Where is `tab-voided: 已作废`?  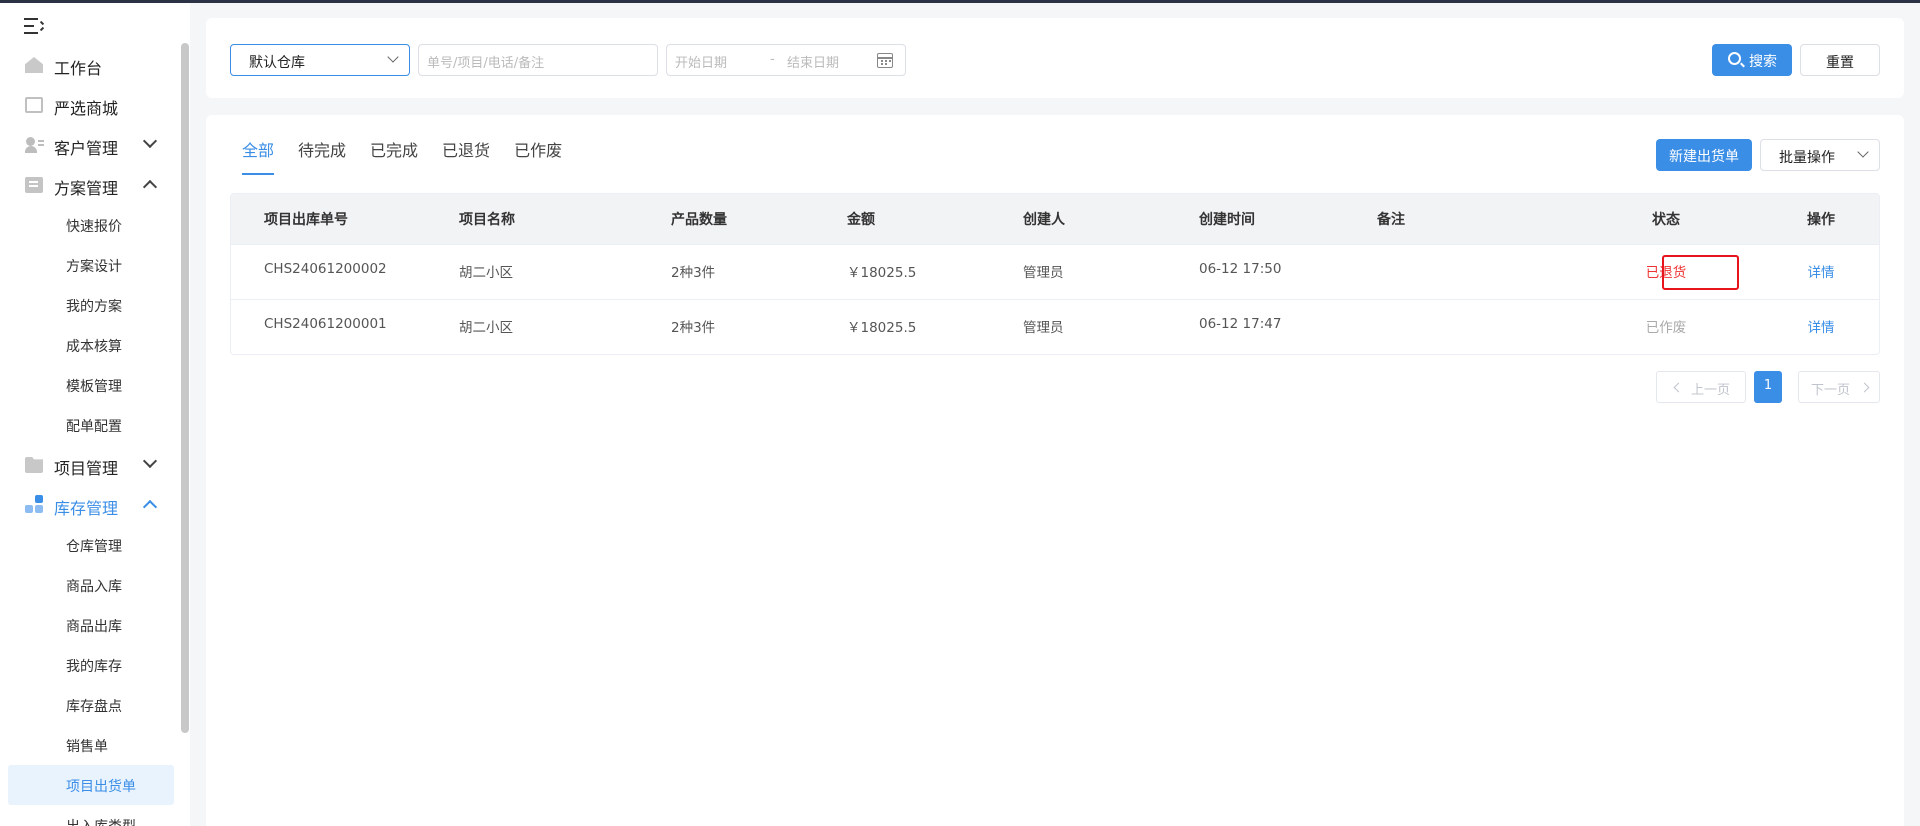 tab-voided: 已作废 is located at coordinates (538, 156).